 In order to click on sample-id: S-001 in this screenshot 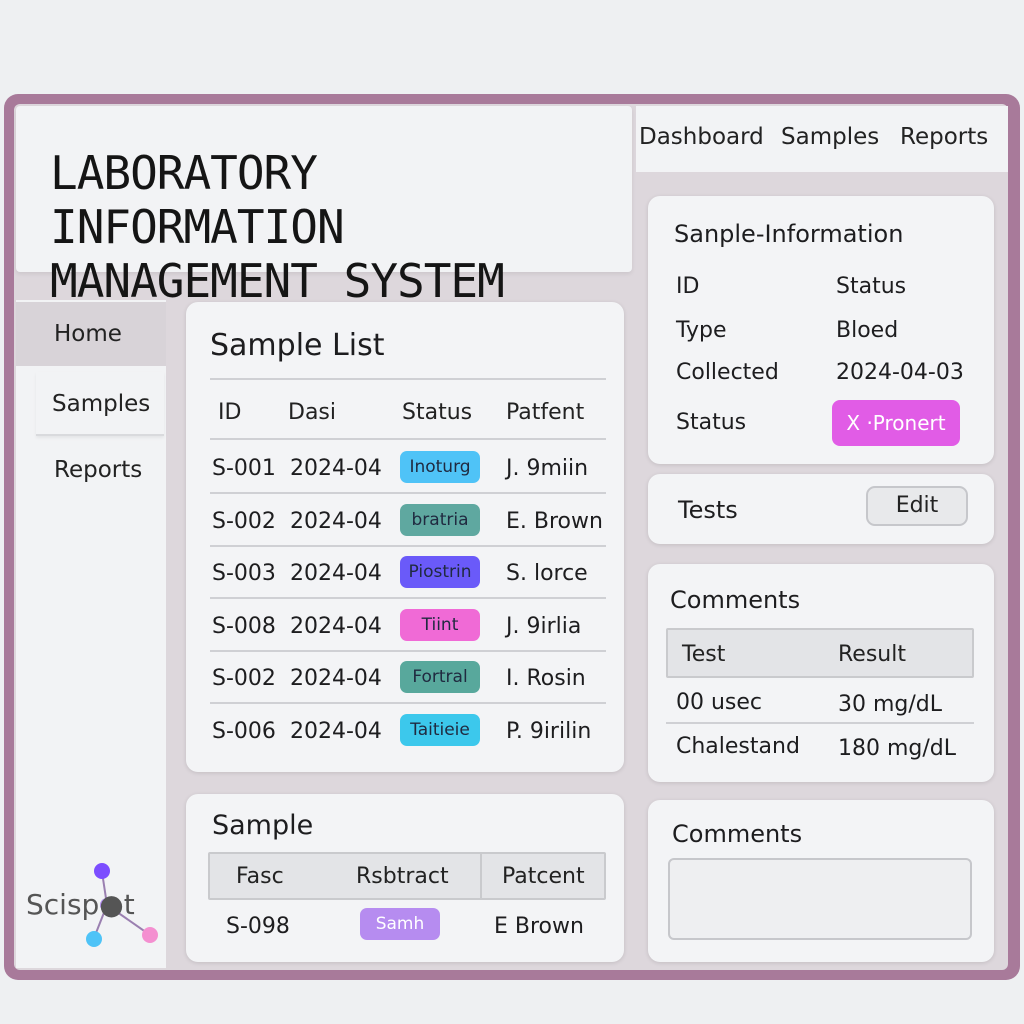, I will do `click(244, 468)`.